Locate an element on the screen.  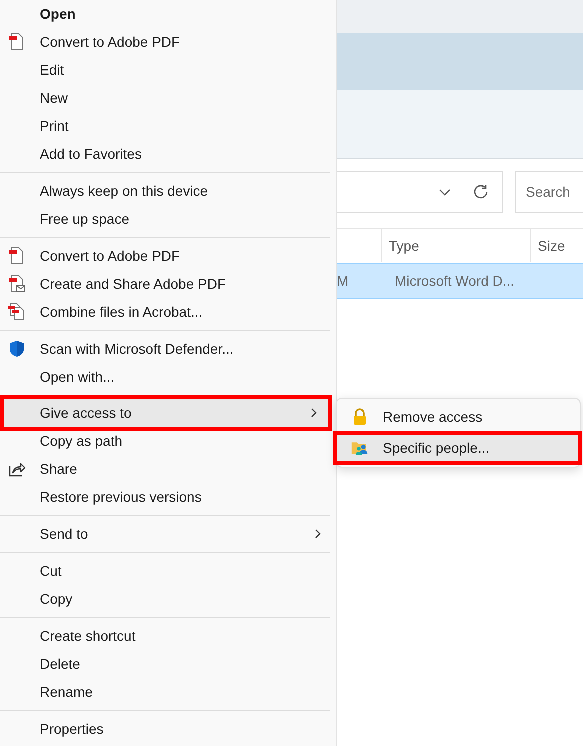
menu-item: Share is located at coordinates (168, 469).